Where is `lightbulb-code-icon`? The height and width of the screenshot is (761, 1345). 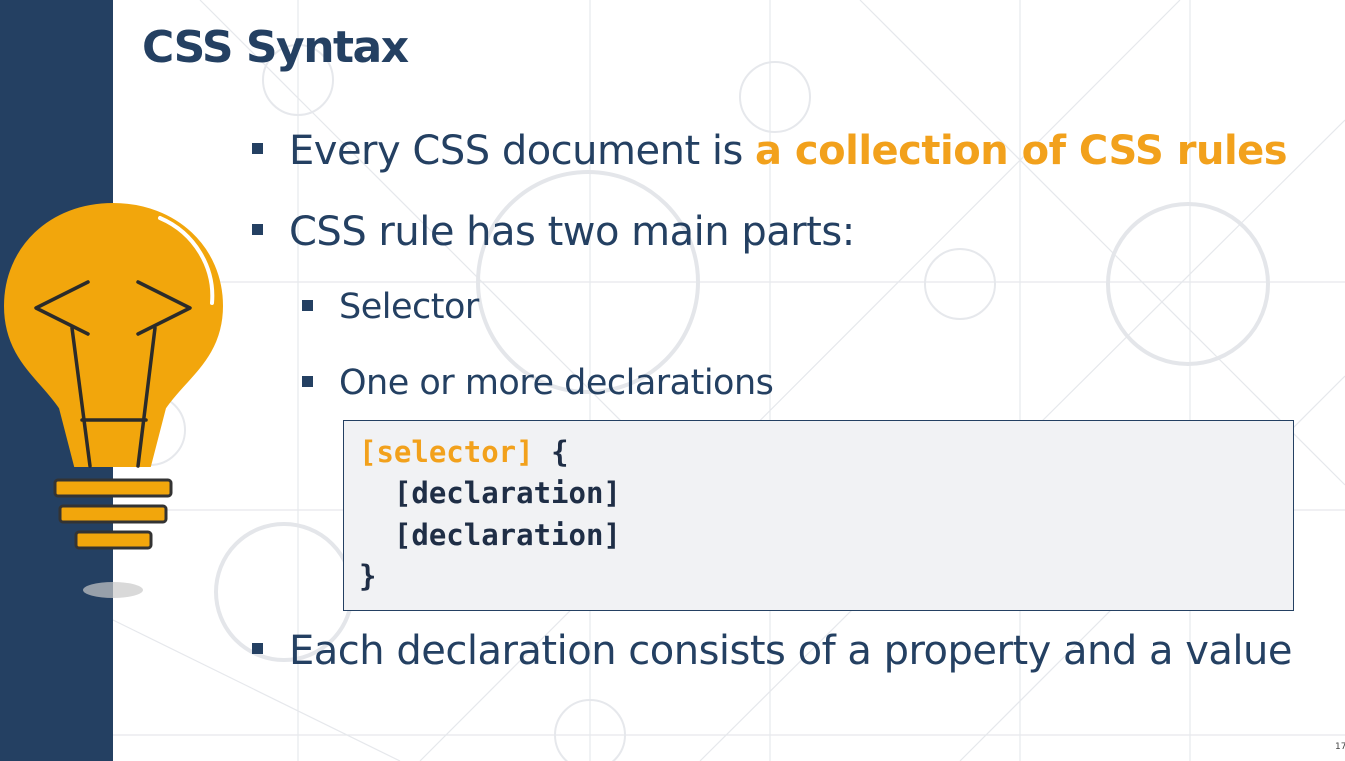 lightbulb-code-icon is located at coordinates (113, 400).